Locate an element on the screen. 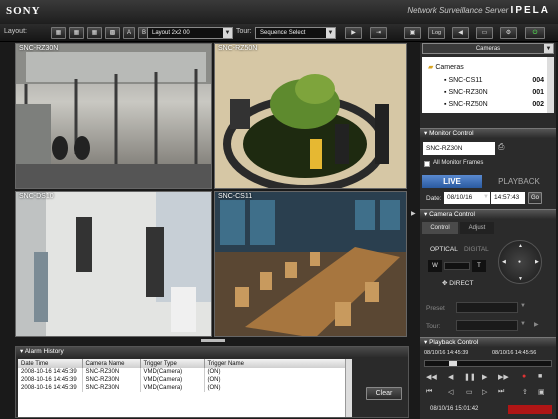 This screenshot has height=419, width=558. camera-list-button: ▣ is located at coordinates (412, 33).